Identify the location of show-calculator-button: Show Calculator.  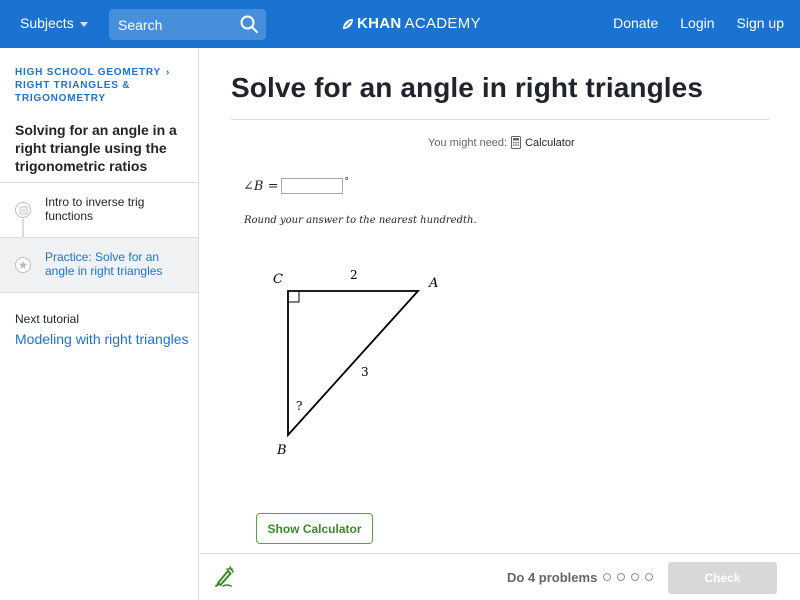
(314, 528).